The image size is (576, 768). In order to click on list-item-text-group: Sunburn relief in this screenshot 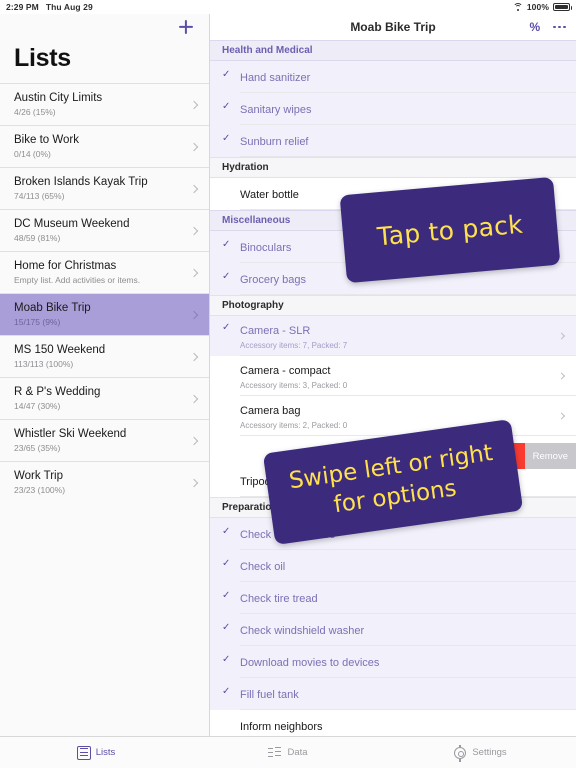, I will do `click(274, 141)`.